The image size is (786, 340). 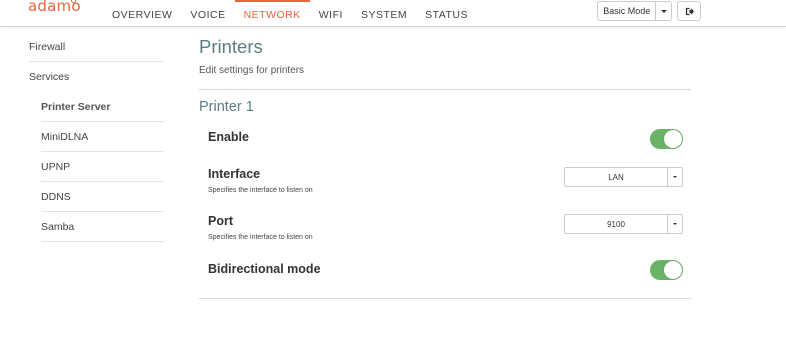 I want to click on port-select-toggle, so click(x=674, y=224).